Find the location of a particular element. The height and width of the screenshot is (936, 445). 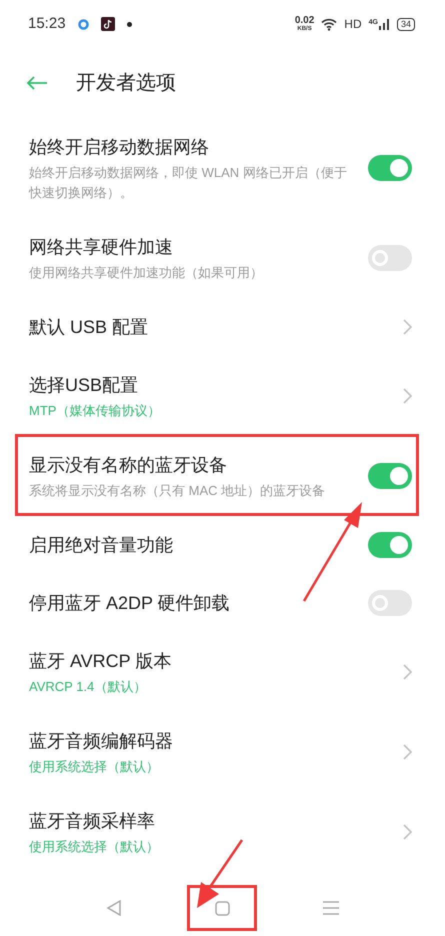

settings-row: 显示没有名称的蓝牙设备 系统将显示没有名称（只有 MAC 地址）的蓝牙设备 is located at coordinates (222, 476).